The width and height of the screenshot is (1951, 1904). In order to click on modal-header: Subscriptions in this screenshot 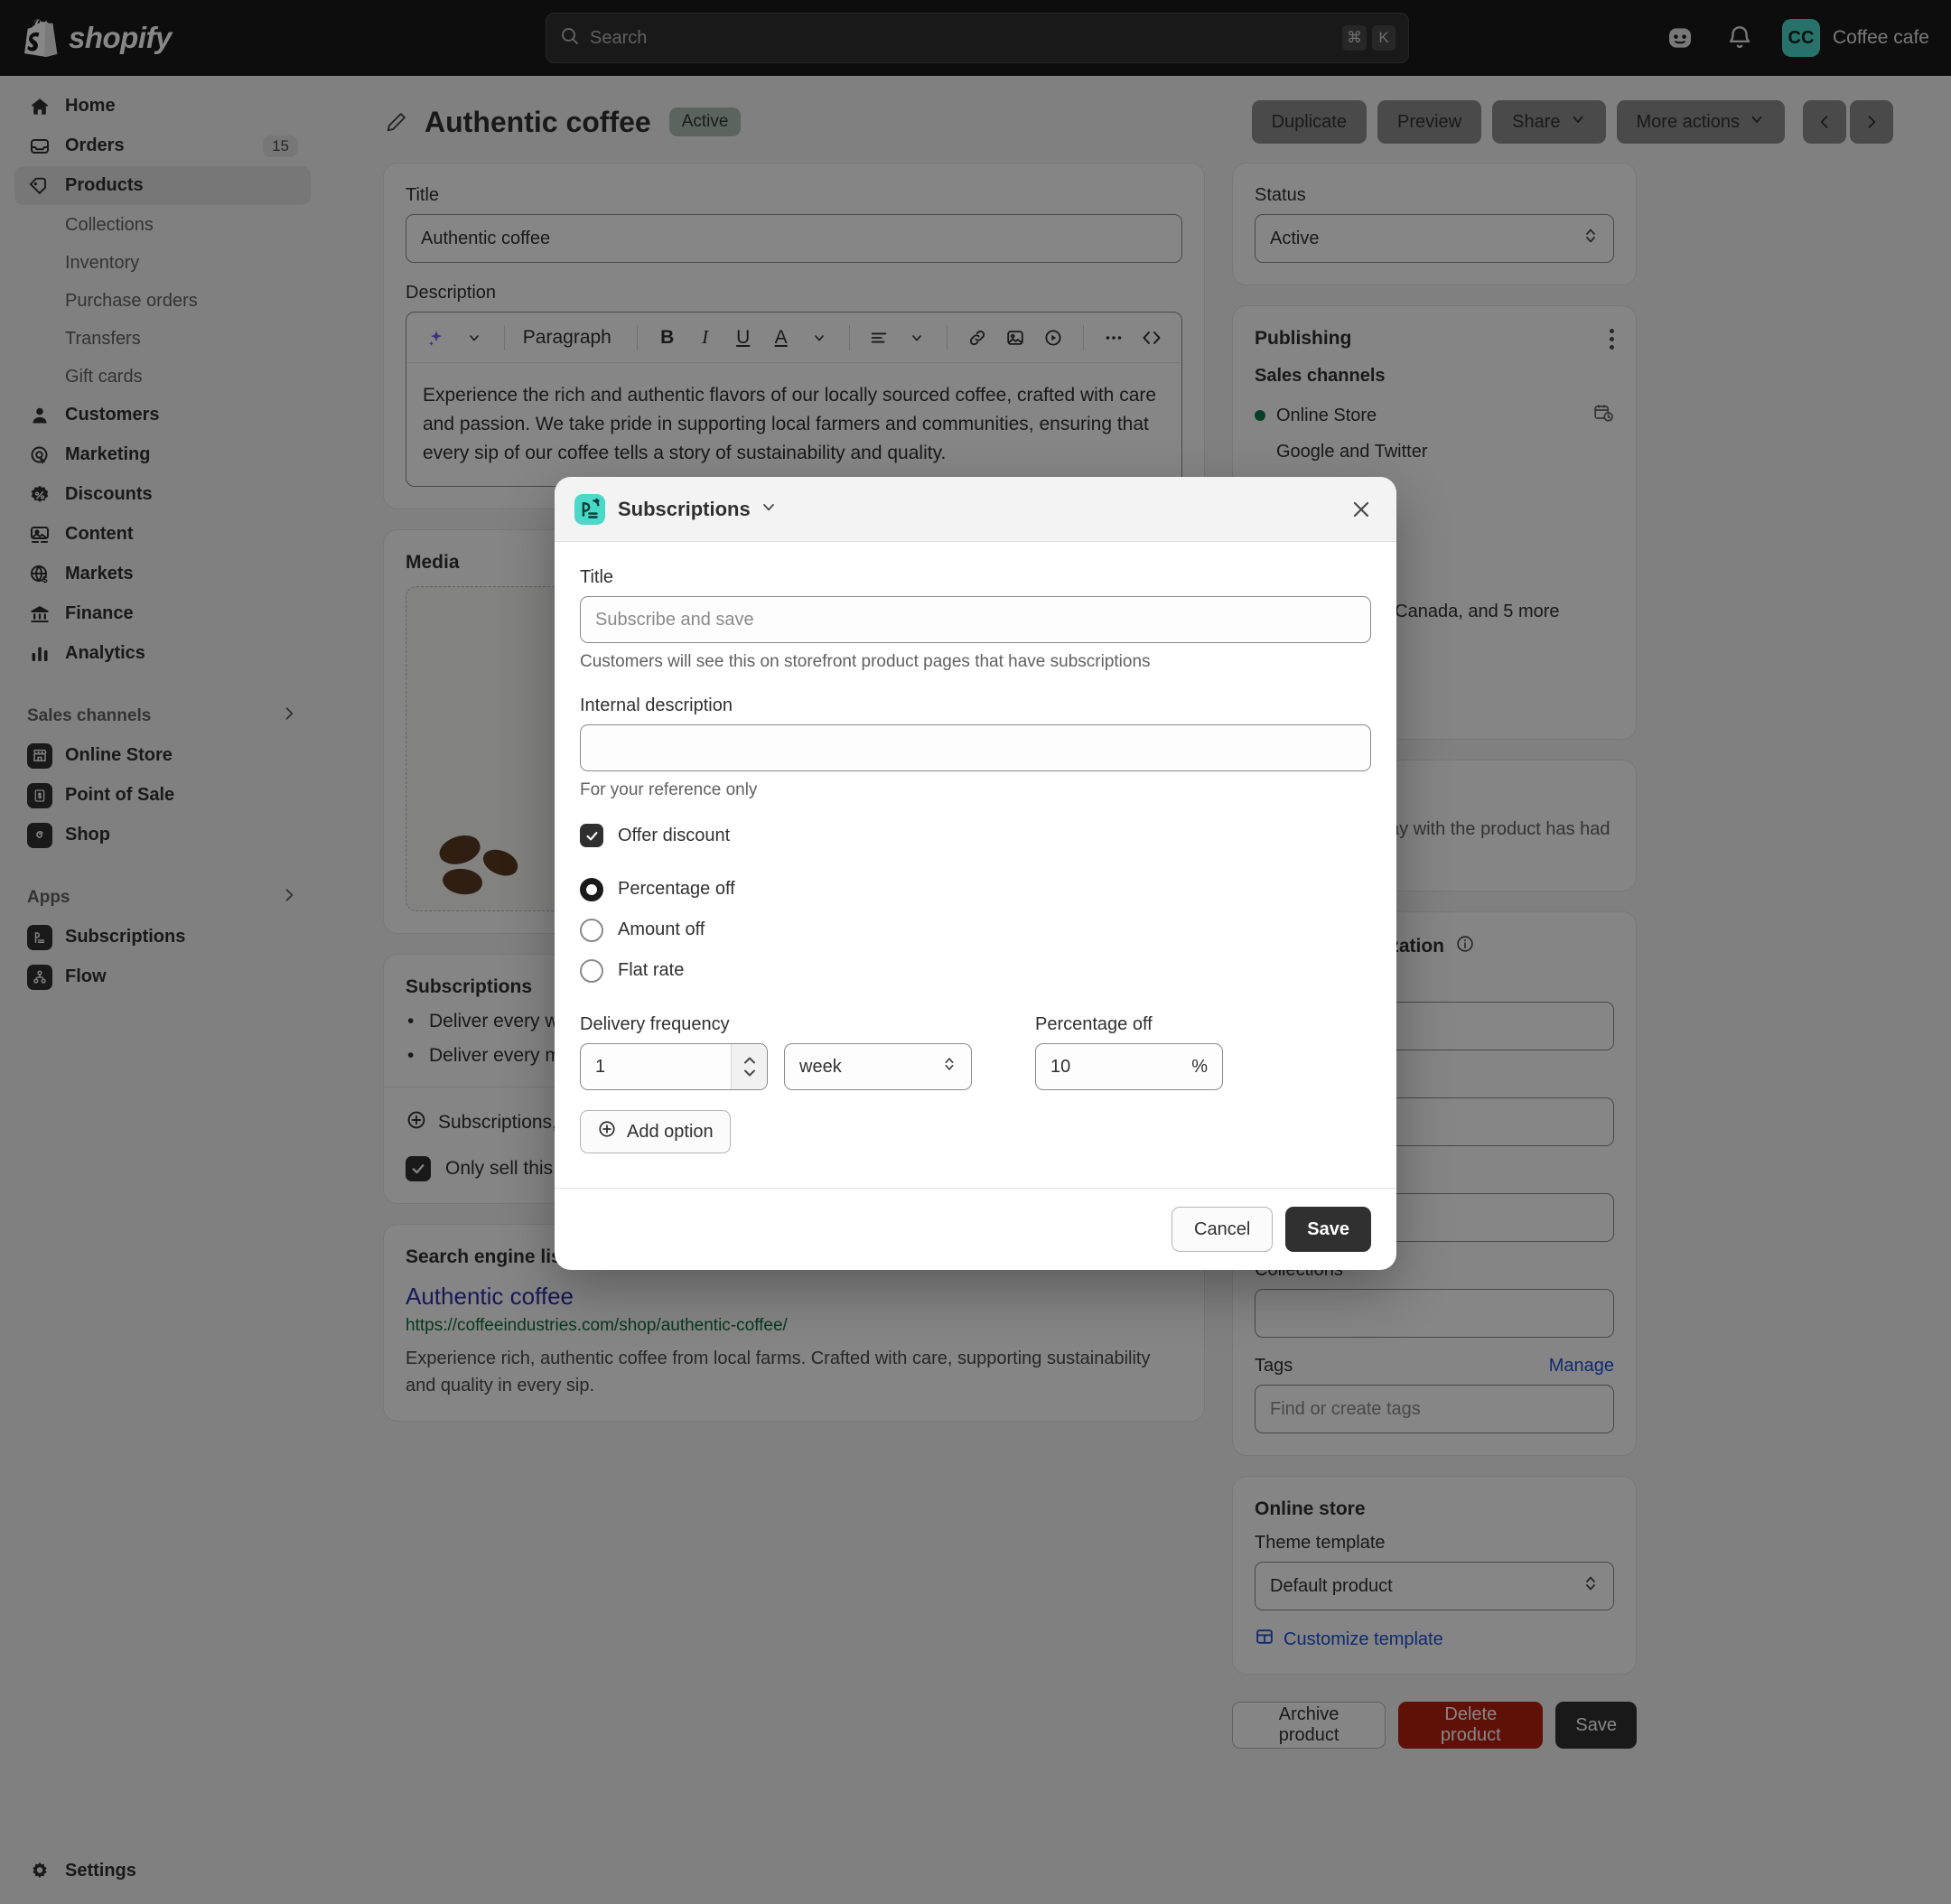, I will do `click(975, 510)`.